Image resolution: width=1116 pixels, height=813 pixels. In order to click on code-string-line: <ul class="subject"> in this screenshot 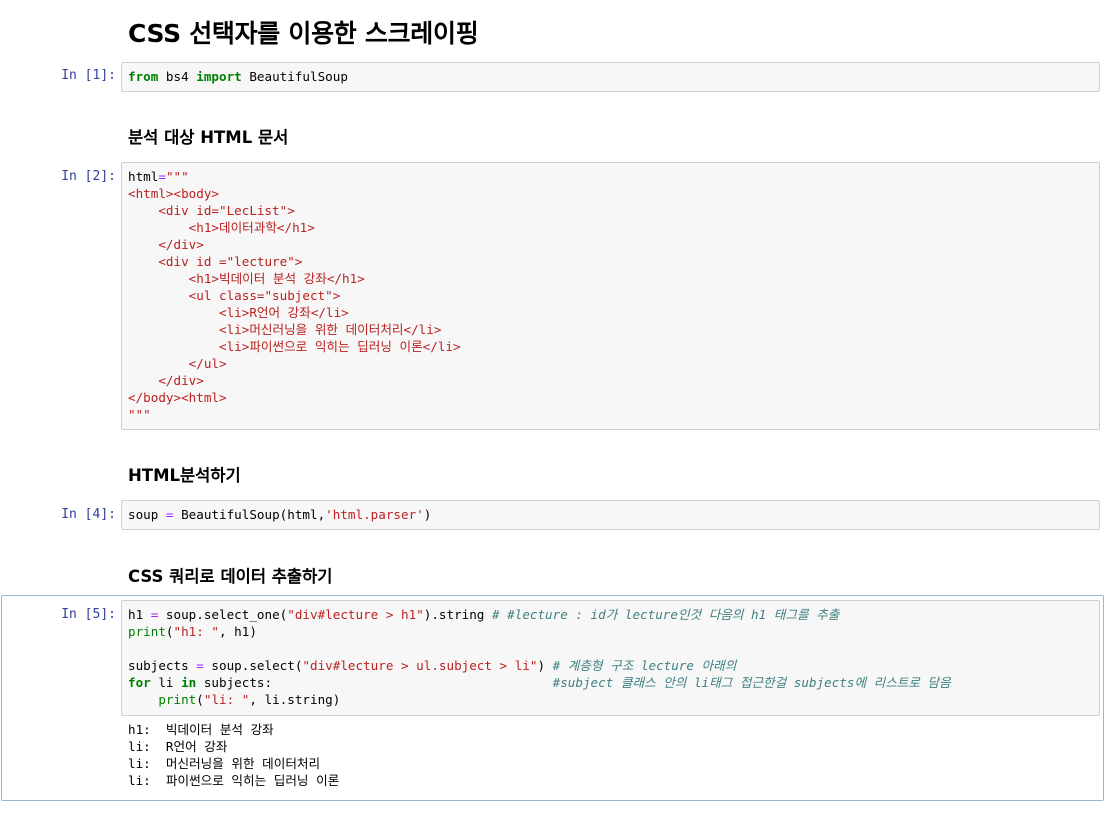, I will do `click(234, 295)`.